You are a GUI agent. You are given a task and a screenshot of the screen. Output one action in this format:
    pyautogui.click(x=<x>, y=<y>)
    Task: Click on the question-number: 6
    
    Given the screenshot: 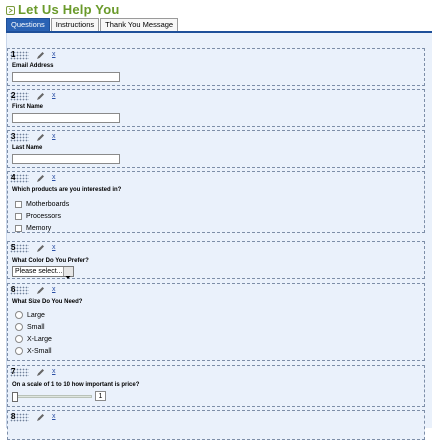 What is the action you would take?
    pyautogui.click(x=13, y=289)
    